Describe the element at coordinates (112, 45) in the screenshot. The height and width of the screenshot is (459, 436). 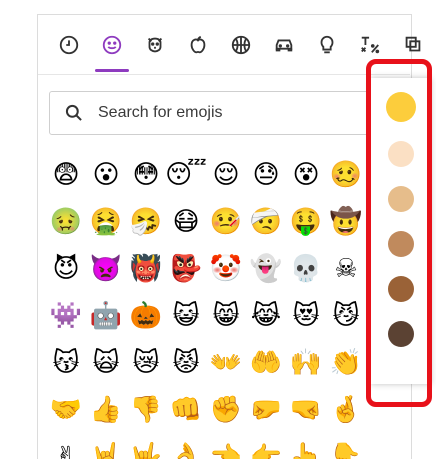
I see `smiley-icon` at that location.